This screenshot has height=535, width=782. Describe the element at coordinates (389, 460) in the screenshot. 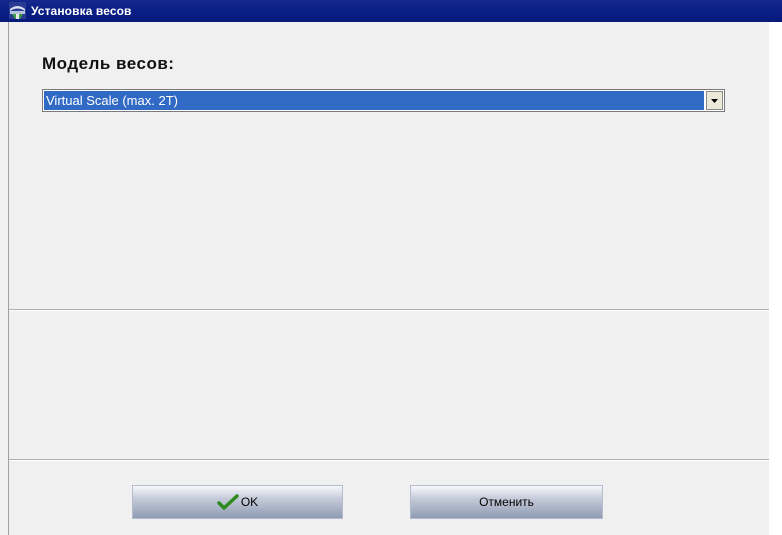

I see `separator-bottom` at that location.